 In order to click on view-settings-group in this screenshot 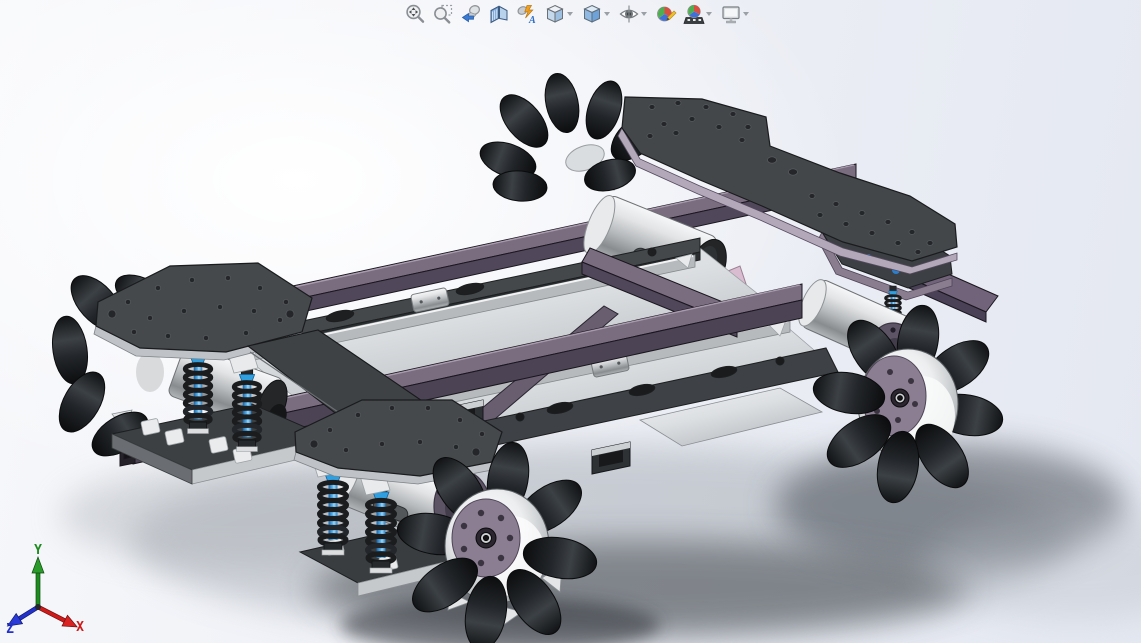, I will do `click(735, 14)`.